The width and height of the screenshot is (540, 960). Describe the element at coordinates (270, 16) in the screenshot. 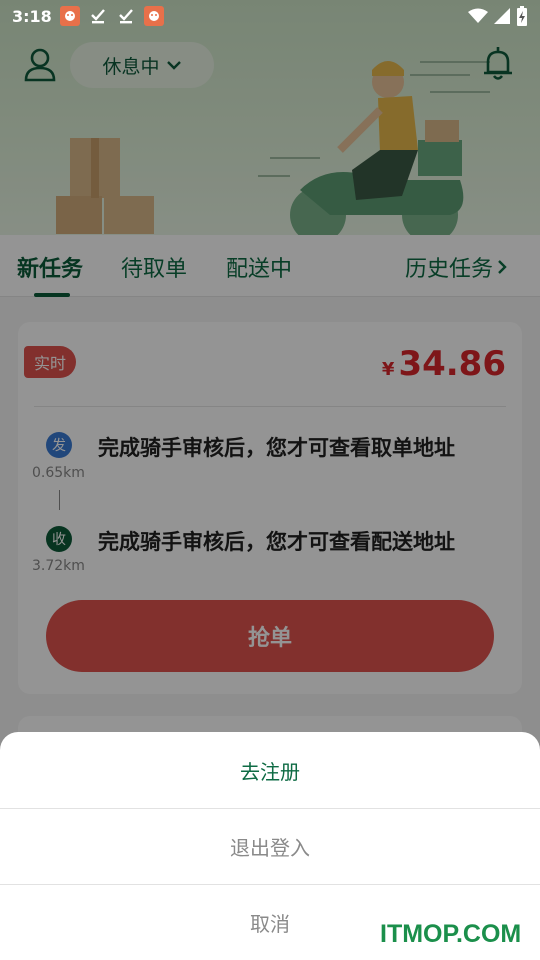

I see `status-bar: 3:18` at that location.